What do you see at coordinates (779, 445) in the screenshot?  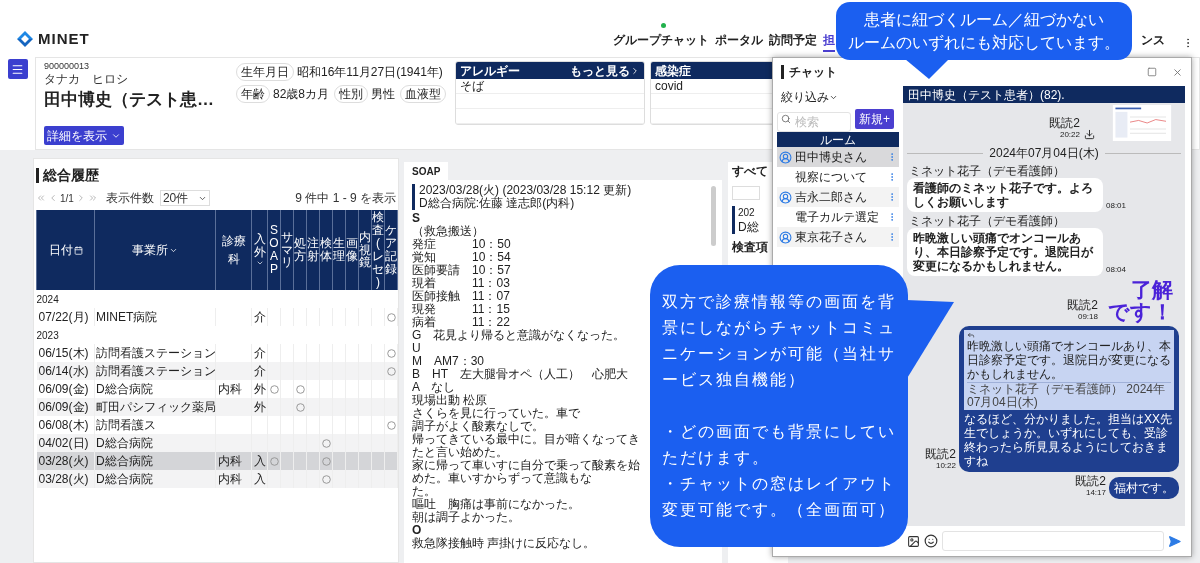 I see `callout-text: ・どの画面でも背景にしていただけます。` at bounding box center [779, 445].